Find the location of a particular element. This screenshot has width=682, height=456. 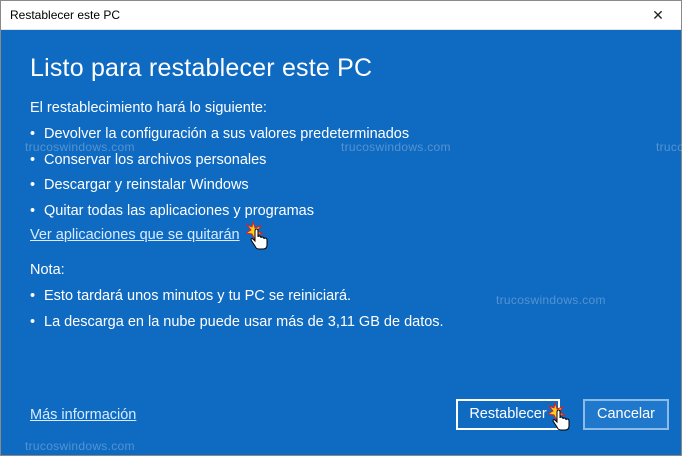

list-item-text: Conservar los archivos personales is located at coordinates (155, 159).